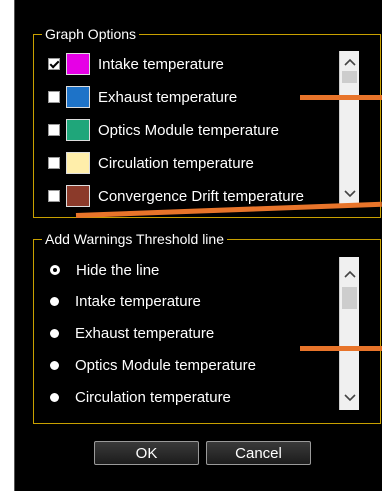 The width and height of the screenshot is (382, 491). What do you see at coordinates (54, 333) in the screenshot?
I see `exhaust-radio` at bounding box center [54, 333].